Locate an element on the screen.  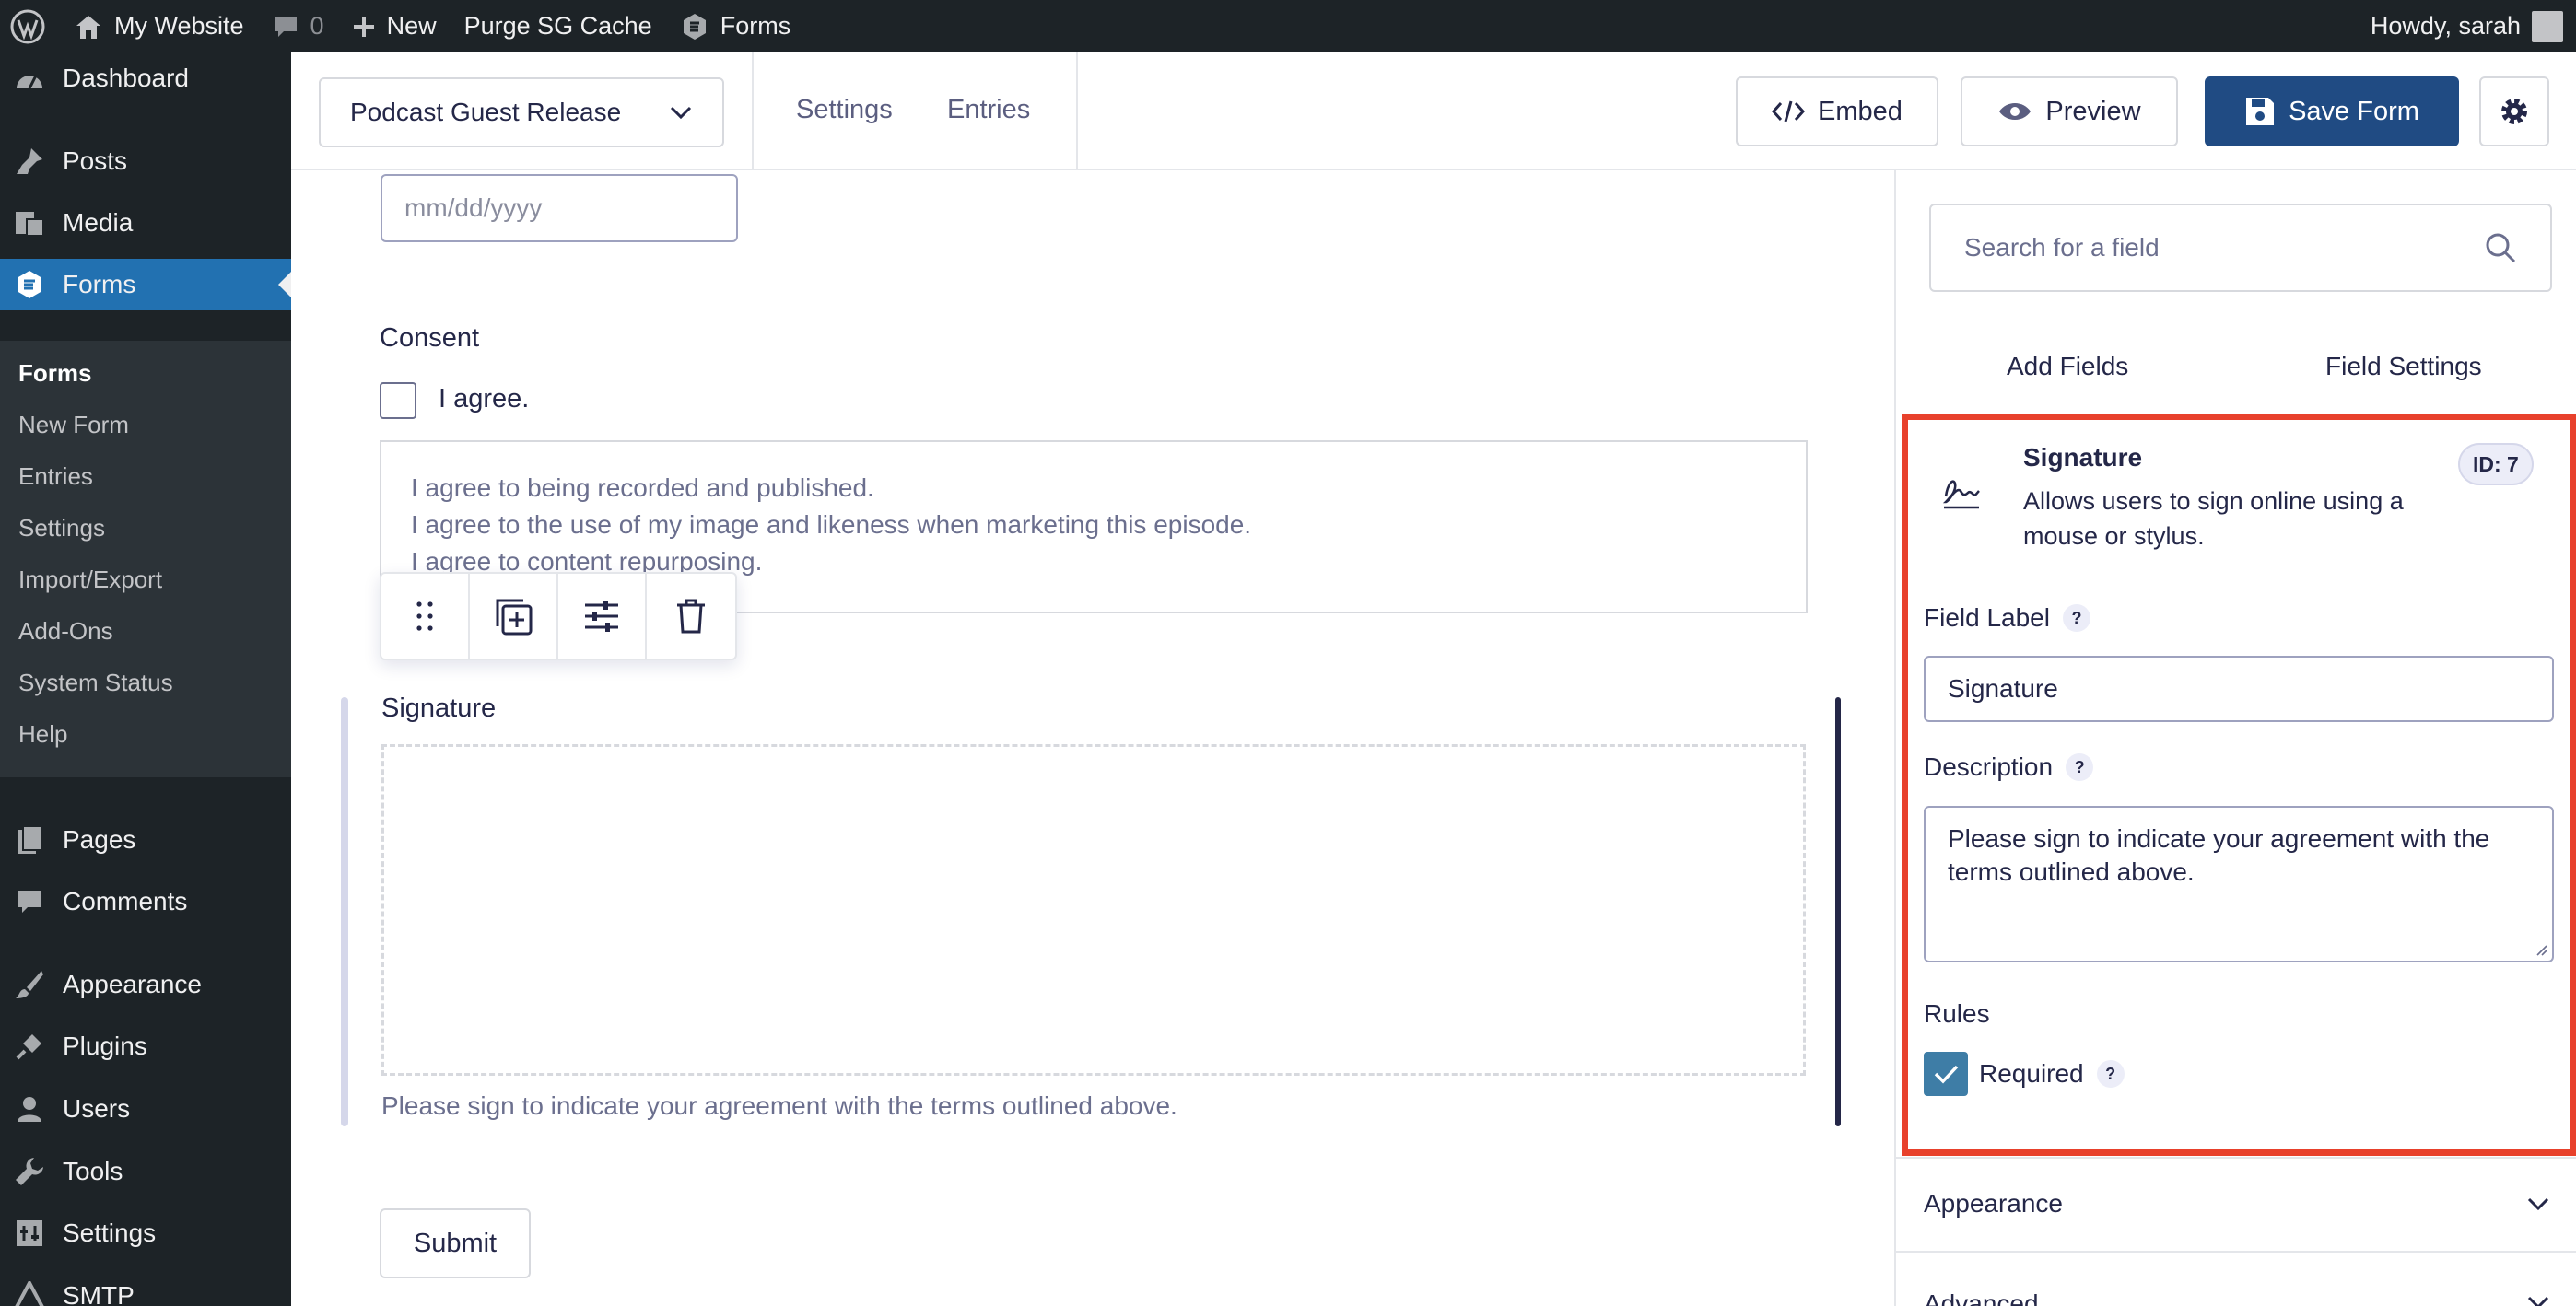
duplicate-icon is located at coordinates (514, 617).